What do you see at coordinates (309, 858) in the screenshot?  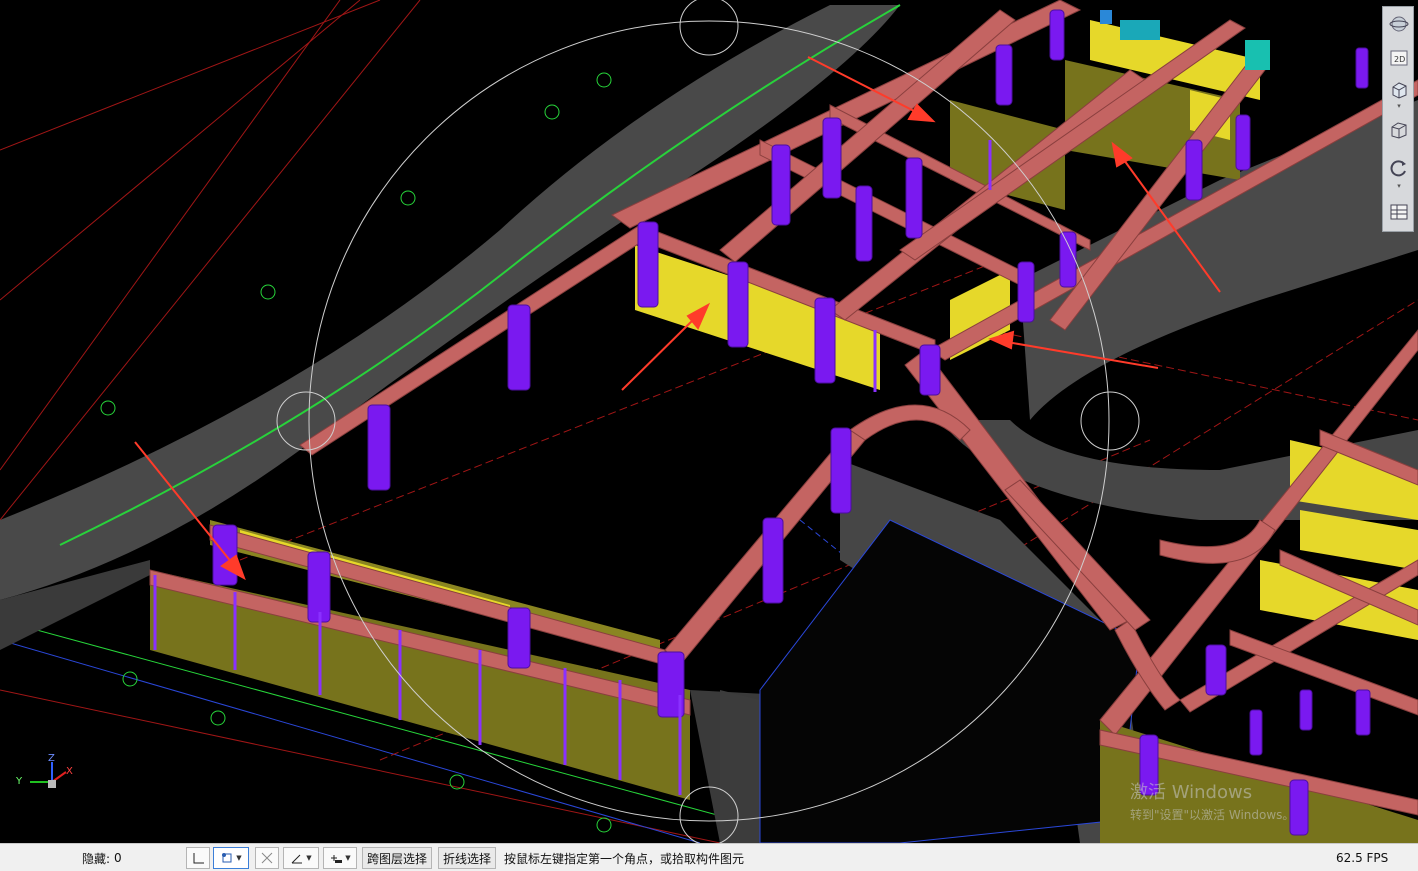 I see `angle-dropdown-icon: ▼` at bounding box center [309, 858].